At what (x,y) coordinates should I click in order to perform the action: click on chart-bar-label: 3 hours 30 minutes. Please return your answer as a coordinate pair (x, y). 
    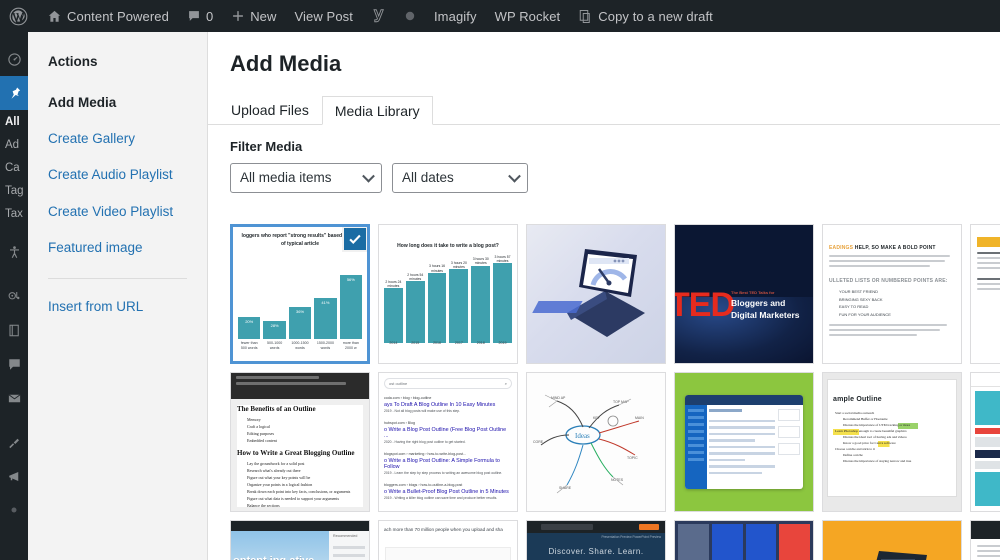
    Looking at the image, I should click on (480, 261).